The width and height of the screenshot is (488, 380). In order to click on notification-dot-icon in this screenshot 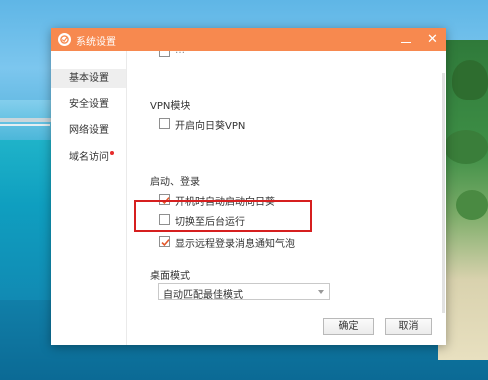, I will do `click(112, 153)`.